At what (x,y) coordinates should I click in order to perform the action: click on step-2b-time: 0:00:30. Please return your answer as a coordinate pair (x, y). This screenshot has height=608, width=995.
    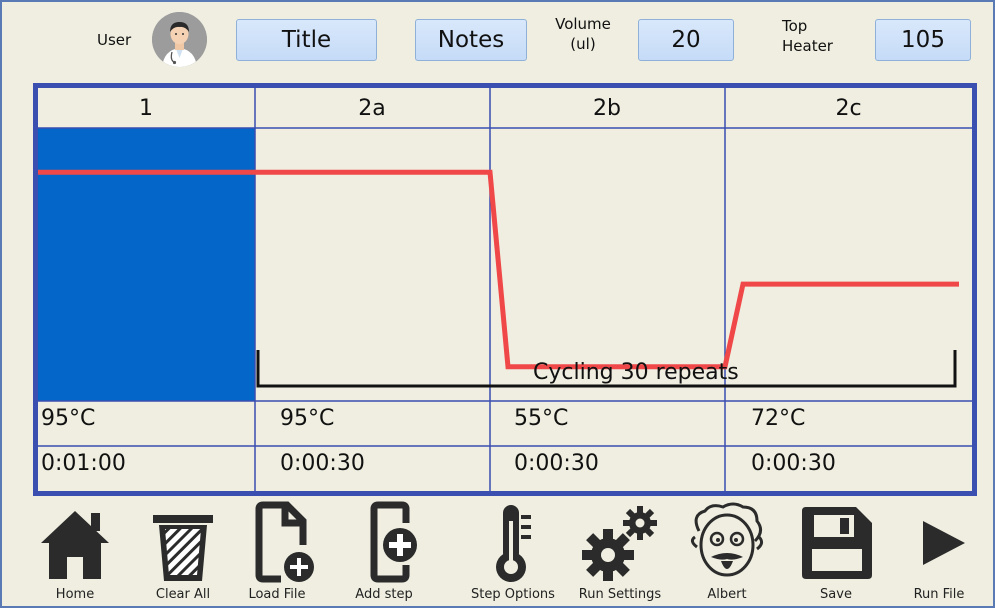
    Looking at the image, I should click on (556, 463).